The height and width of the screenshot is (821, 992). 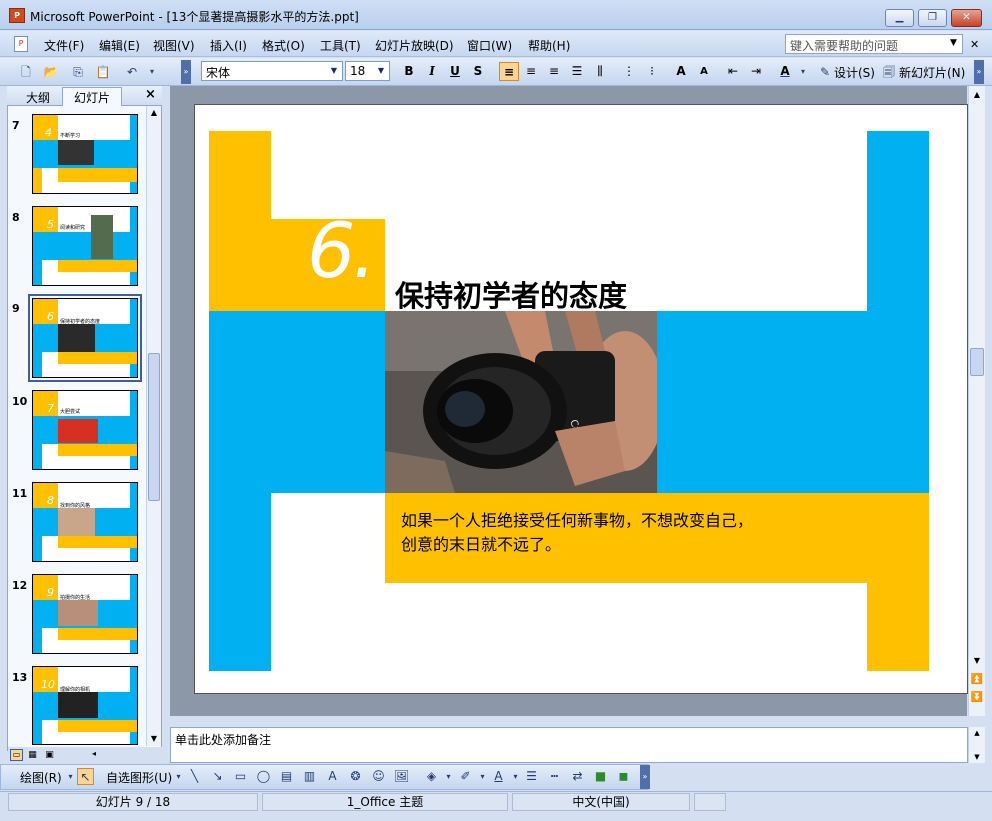 What do you see at coordinates (976, 745) in the screenshot?
I see `notes-scrollbar: ▲ ▼` at bounding box center [976, 745].